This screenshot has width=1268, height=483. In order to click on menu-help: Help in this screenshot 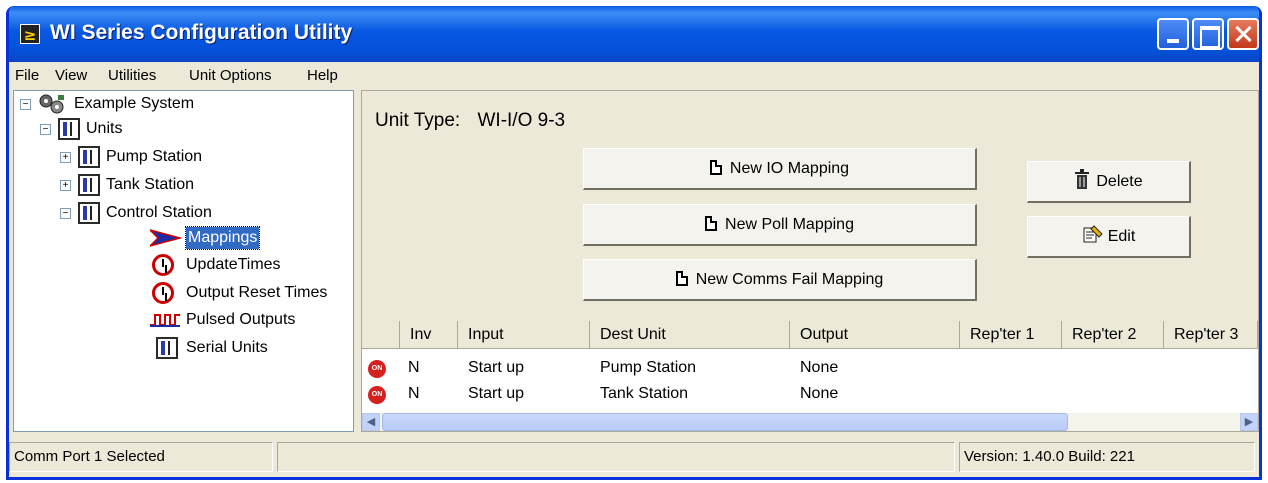, I will do `click(322, 75)`.